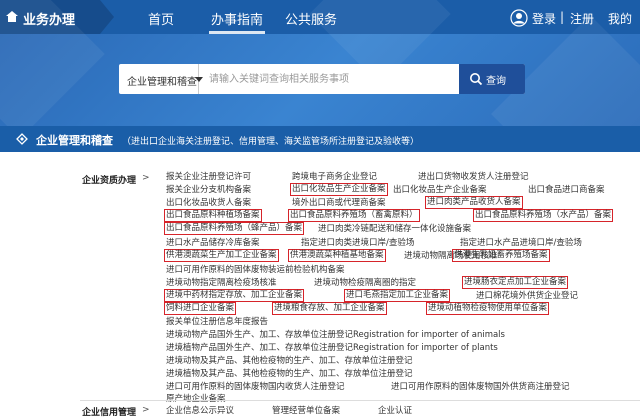  I want to click on service-item: 报关企业注册登记许可, so click(208, 177).